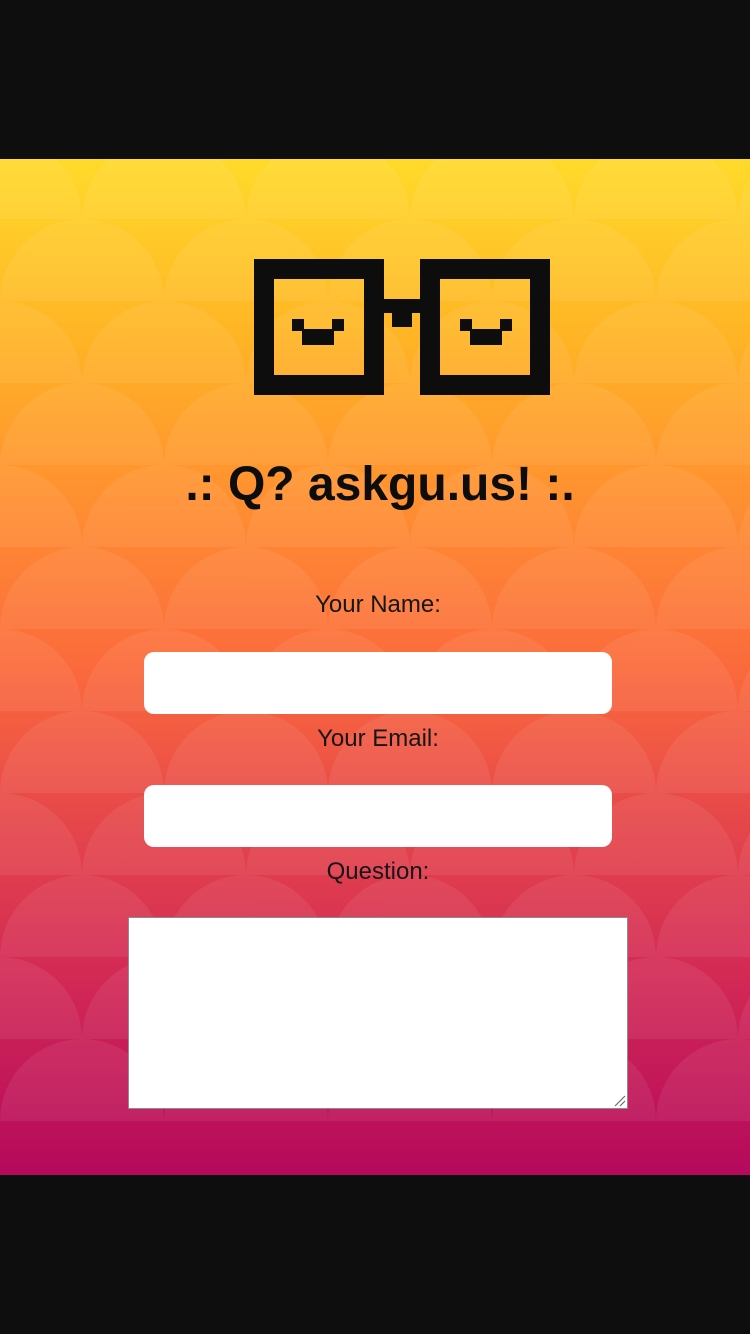 This screenshot has width=750, height=1334. Describe the element at coordinates (378, 871) in the screenshot. I see `question-label: Question:` at that location.